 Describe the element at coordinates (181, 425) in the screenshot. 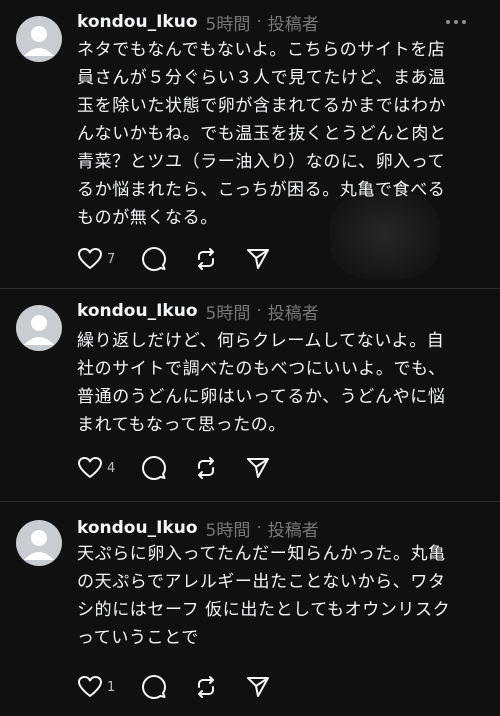

I see `post-text-line: まれてもなって思ったの。` at that location.